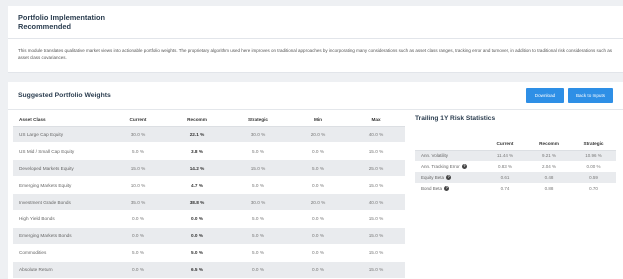 This screenshot has width=623, height=279. Describe the element at coordinates (593, 144) in the screenshot. I see `risk-column-header-strategic: Strategic` at that location.